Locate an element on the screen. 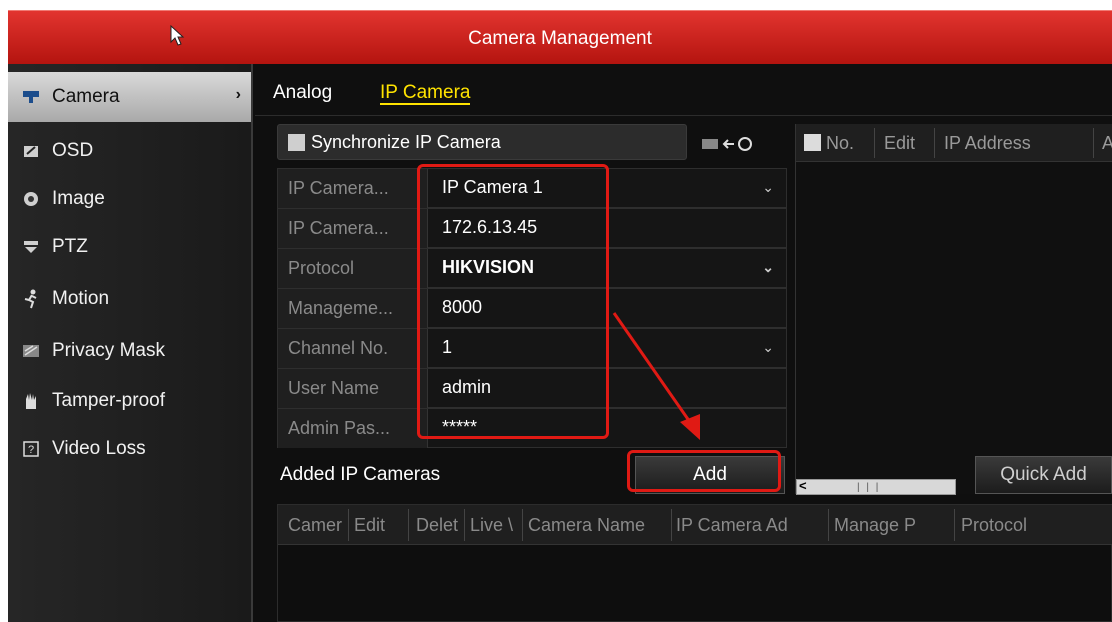 This screenshot has width=1112, height=622. chevron-right-icon: › is located at coordinates (238, 94).